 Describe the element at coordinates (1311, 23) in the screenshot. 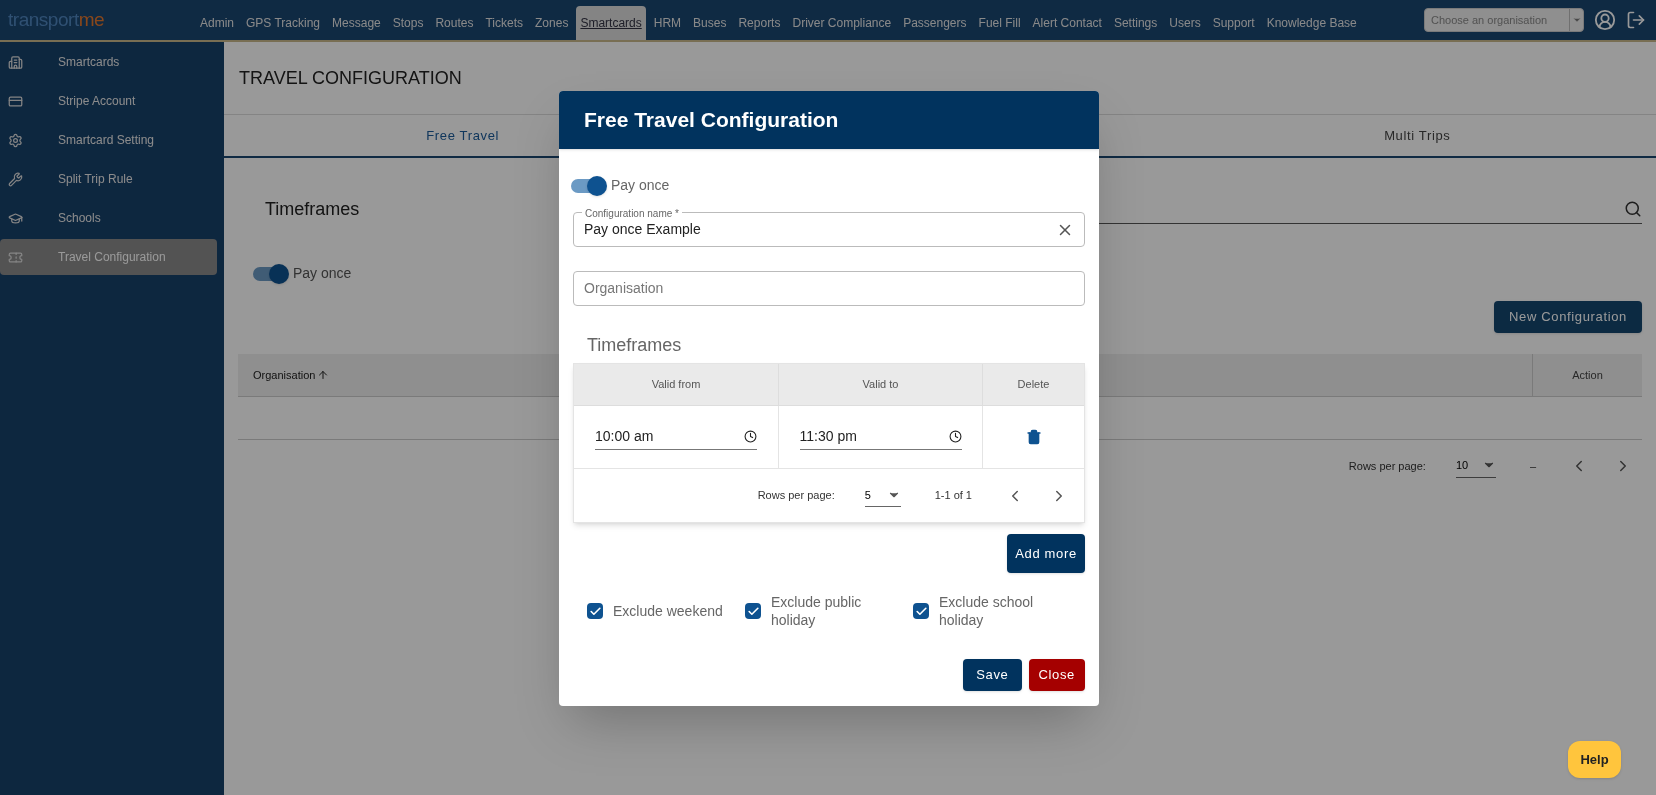

I see `nav-tab: Knowledge Base` at that location.